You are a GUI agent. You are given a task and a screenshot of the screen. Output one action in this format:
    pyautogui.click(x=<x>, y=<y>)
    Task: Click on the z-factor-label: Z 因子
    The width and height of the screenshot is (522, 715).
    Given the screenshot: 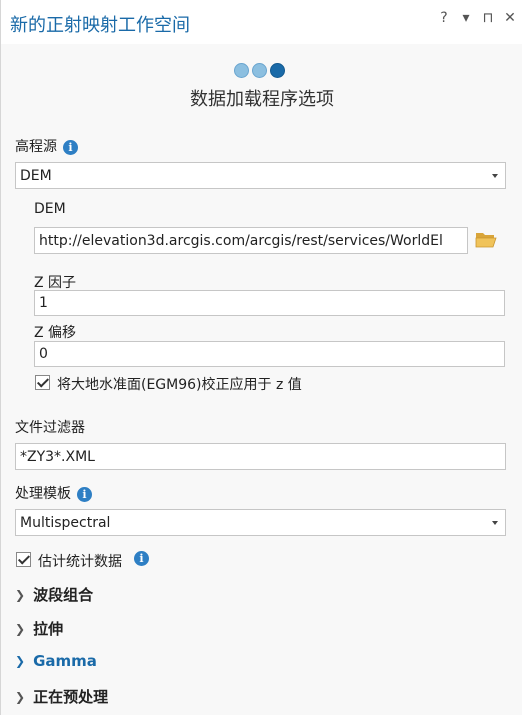 What is the action you would take?
    pyautogui.click(x=55, y=283)
    